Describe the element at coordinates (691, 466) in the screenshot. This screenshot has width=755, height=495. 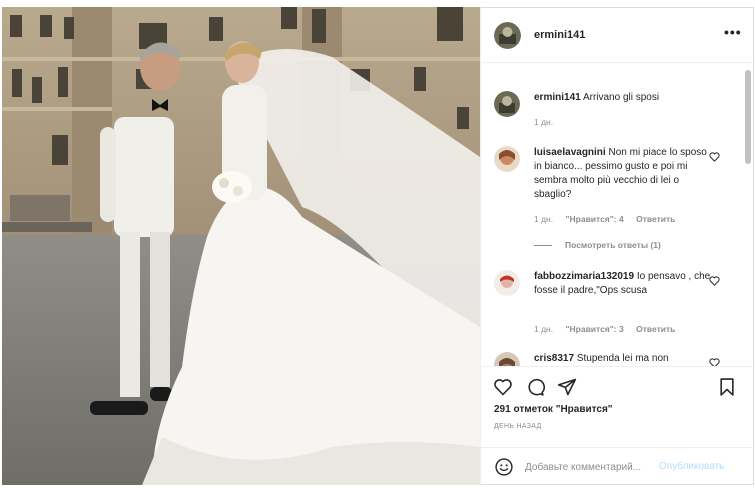
I see `publish-button: Опубликовать` at that location.